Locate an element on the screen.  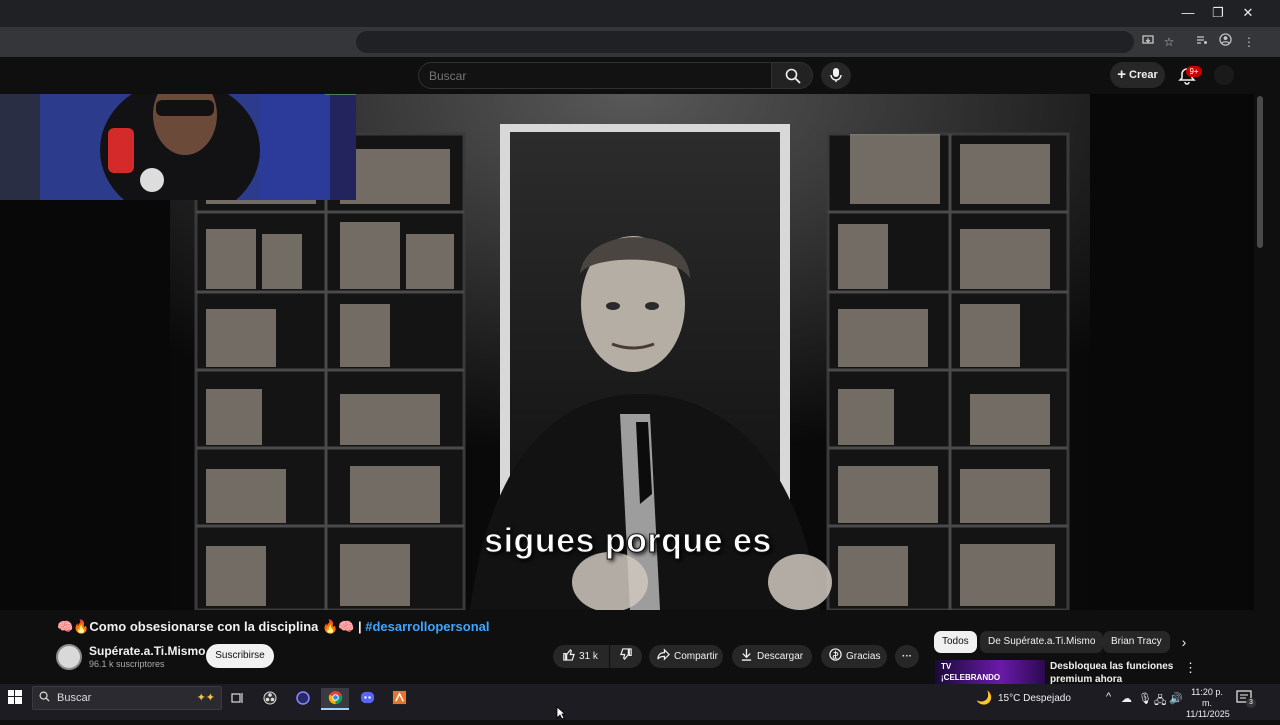
voice-search-button is located at coordinates (836, 75).